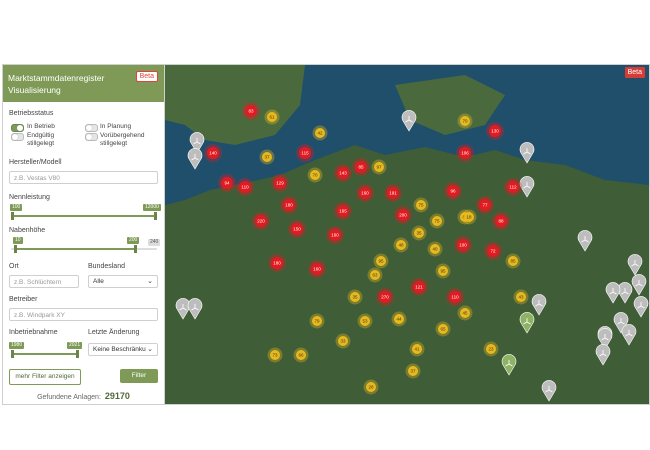  What do you see at coordinates (297, 229) in the screenshot?
I see `cluster-marker: 150` at bounding box center [297, 229].